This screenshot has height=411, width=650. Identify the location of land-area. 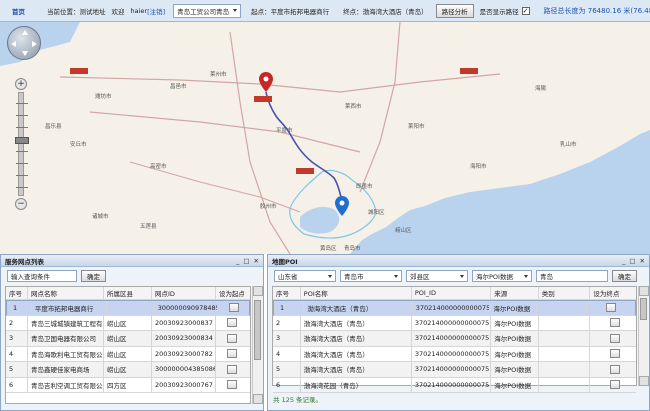
(555, 57).